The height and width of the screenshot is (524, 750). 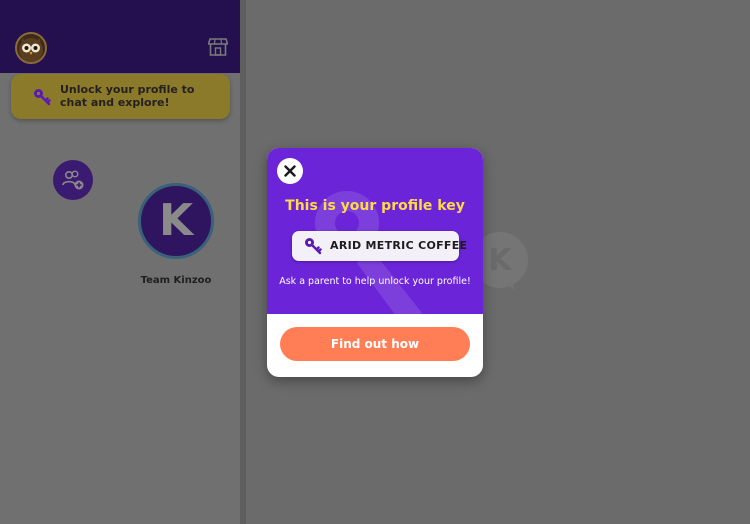 What do you see at coordinates (399, 245) in the screenshot?
I see `profile-key-text: ARID METRIC COFFEE` at bounding box center [399, 245].